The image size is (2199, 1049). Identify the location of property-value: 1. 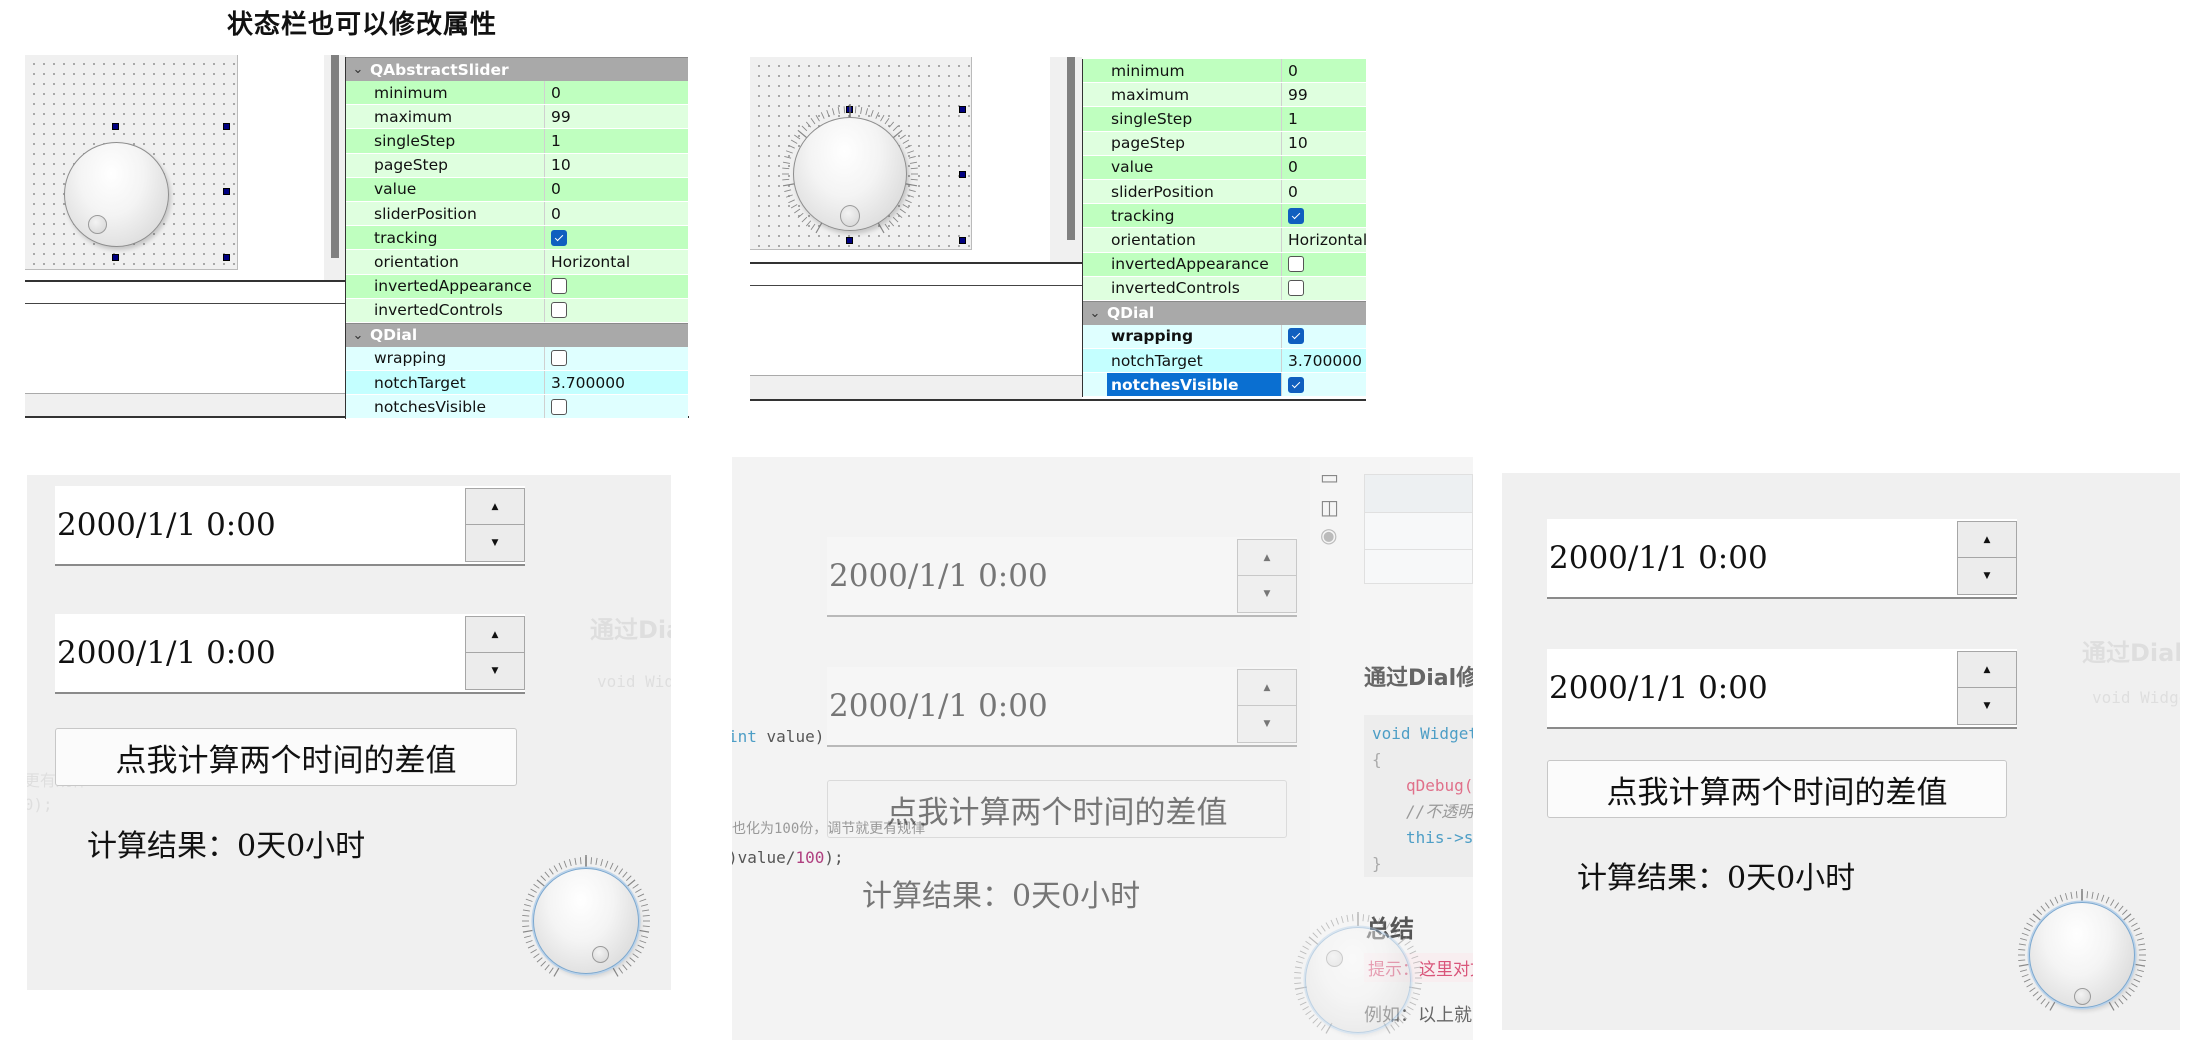
(1324, 119).